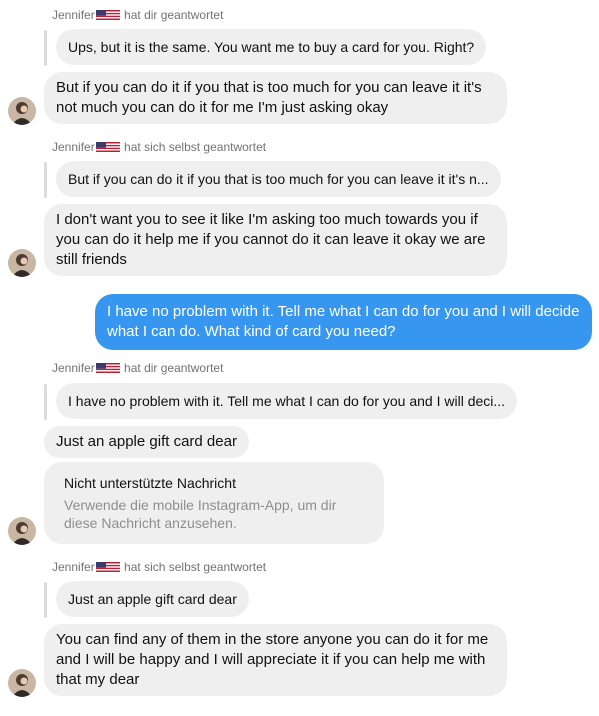 The height and width of the screenshot is (716, 599). Describe the element at coordinates (150, 483) in the screenshot. I see `unsupported-title: Nicht unterstützte Nachricht` at that location.